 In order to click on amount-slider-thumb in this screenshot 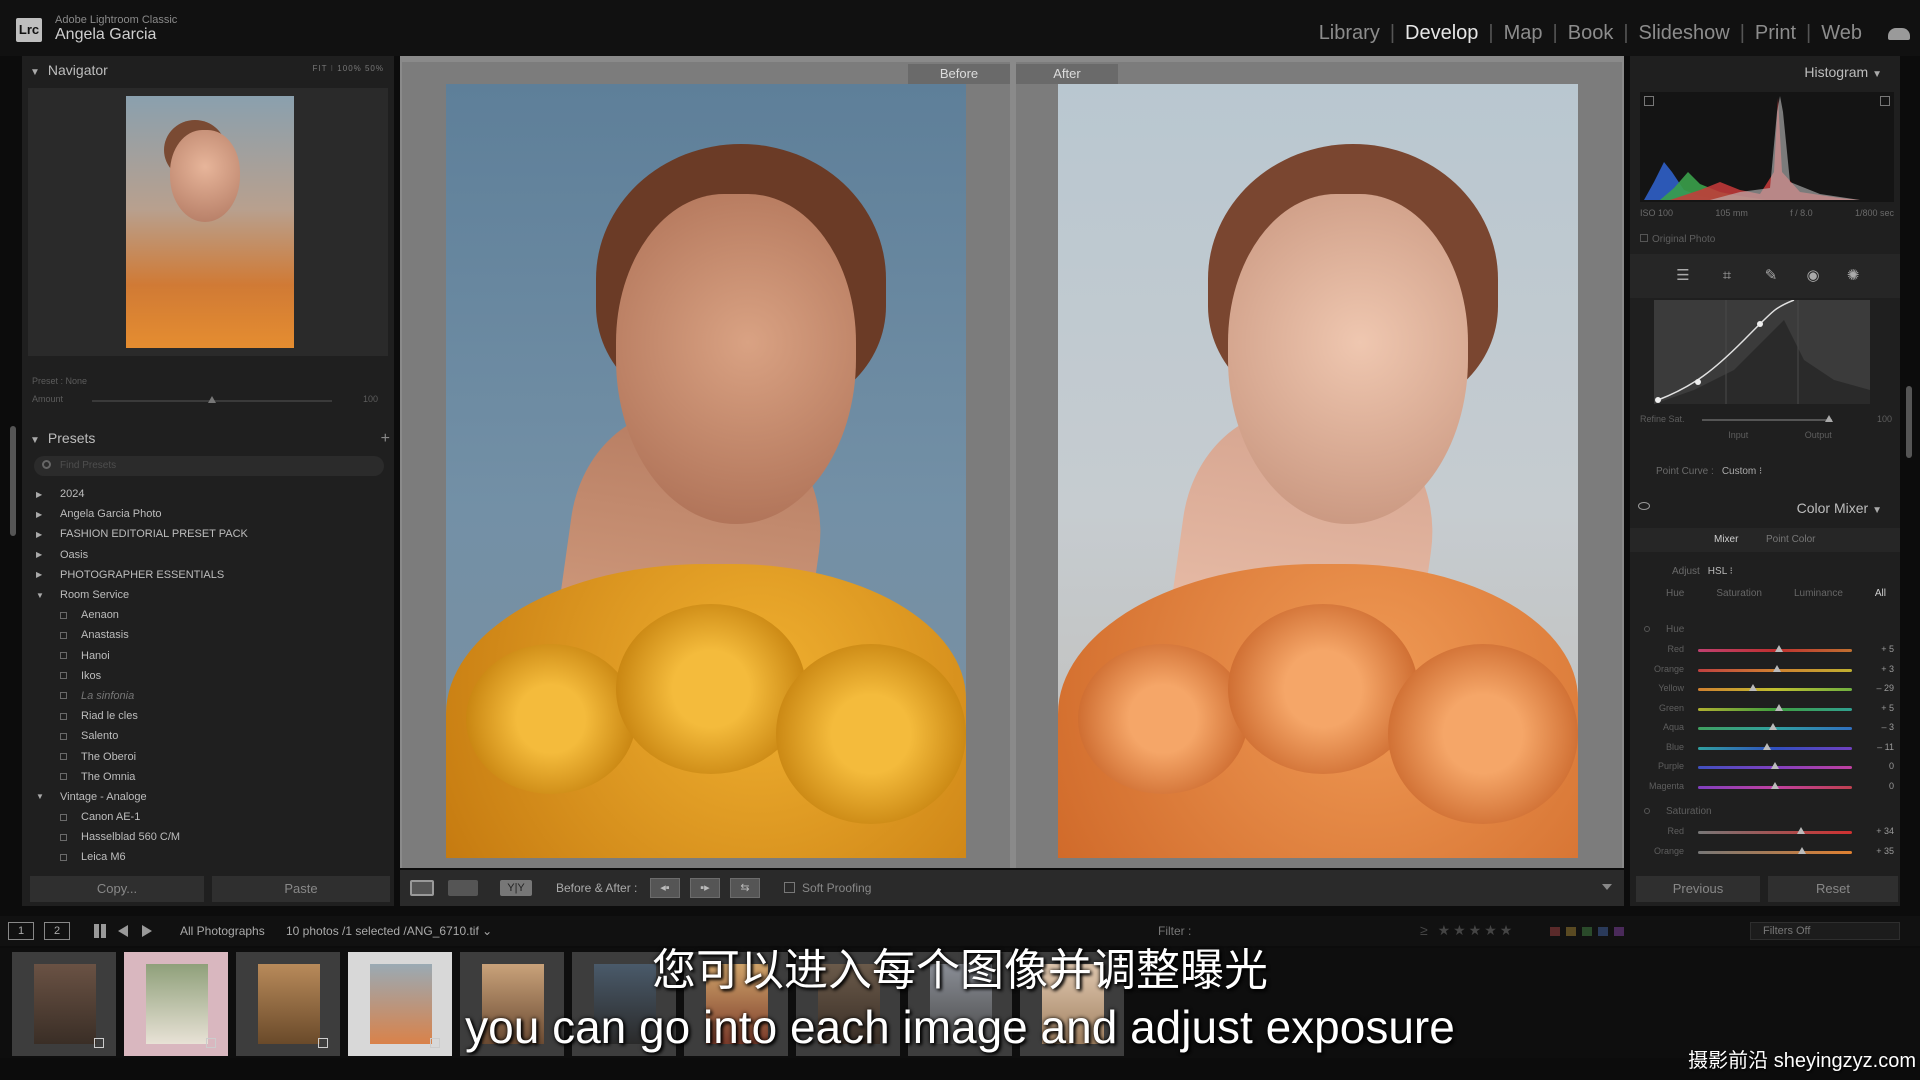, I will do `click(212, 399)`.